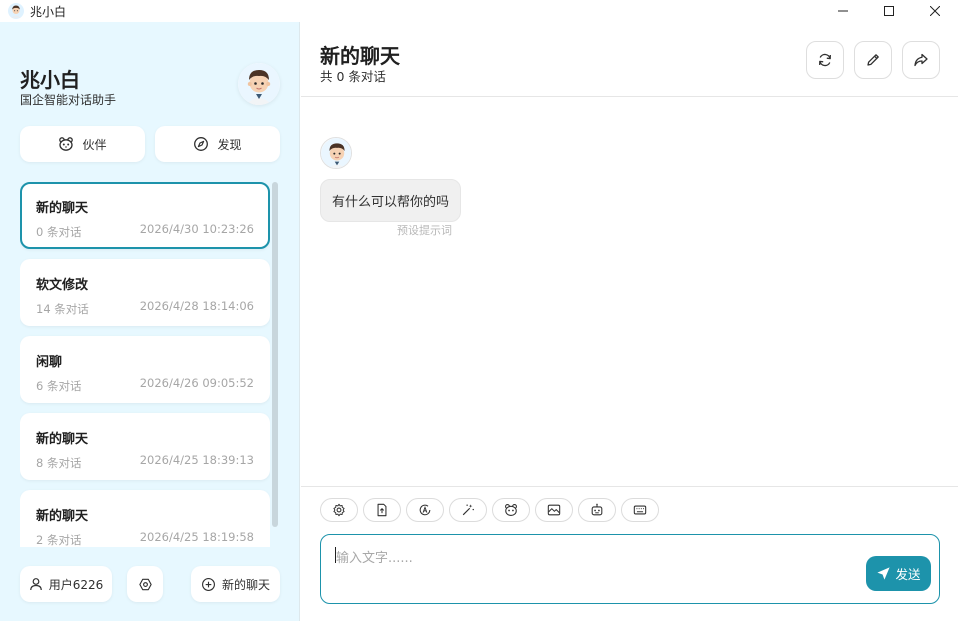 This screenshot has width=958, height=621. I want to click on robot-tool, so click(597, 510).